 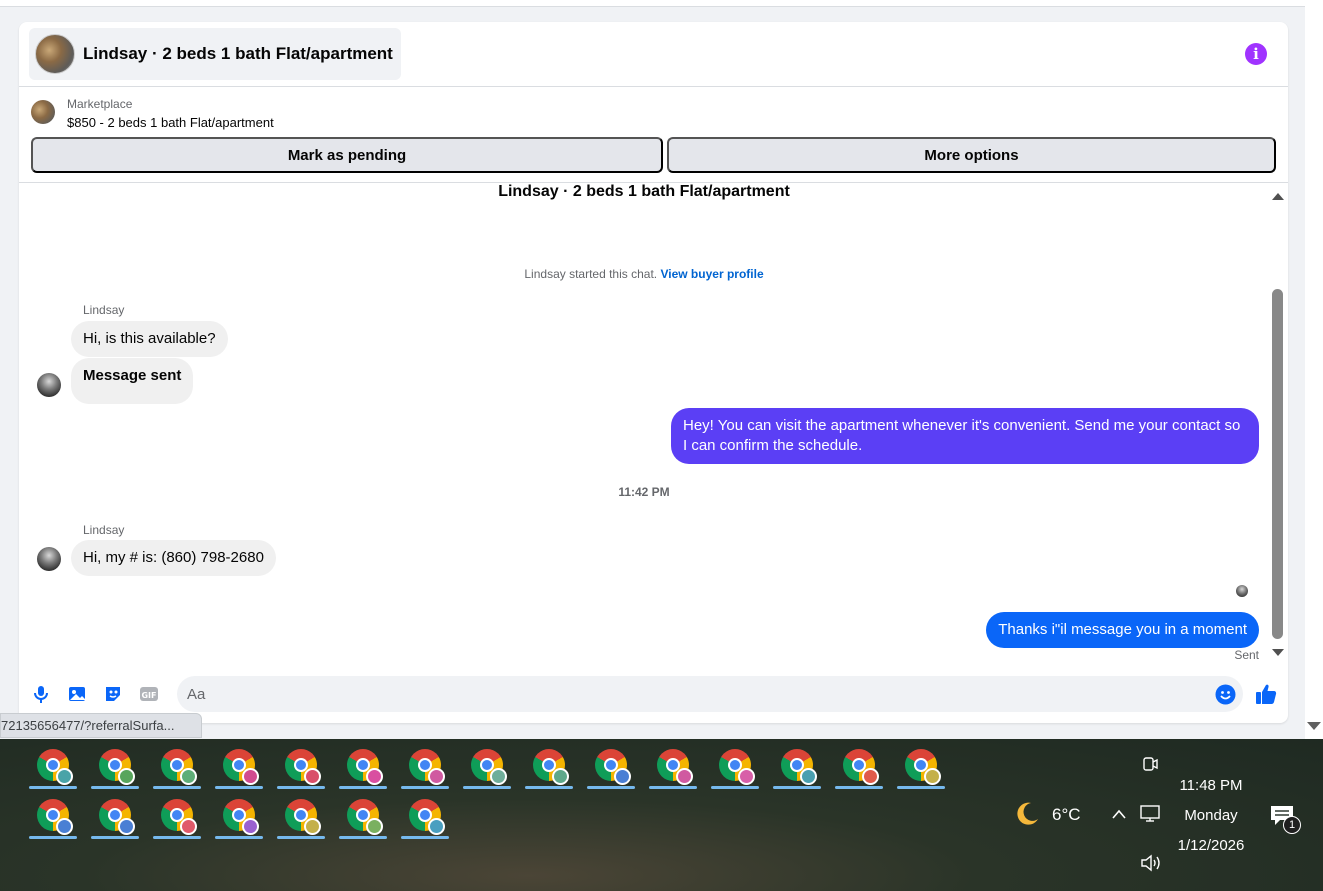 What do you see at coordinates (55, 54) in the screenshot?
I see `listing-thumbnail` at bounding box center [55, 54].